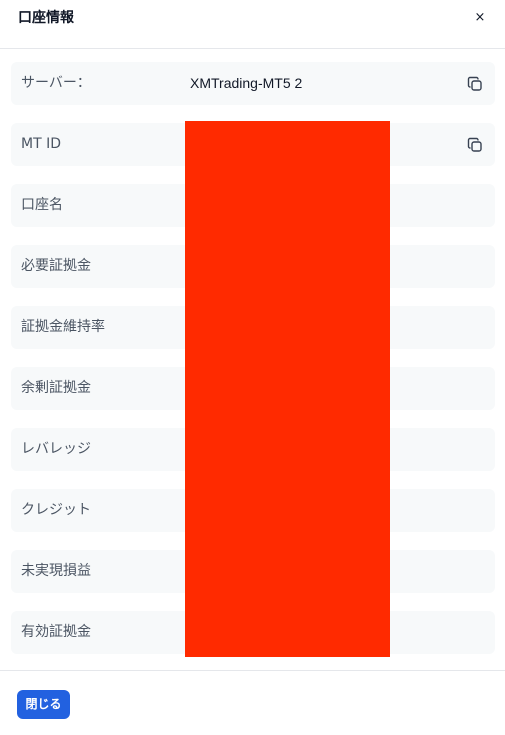 This screenshot has width=505, height=735. I want to click on info-label: MT ID, so click(41, 144).